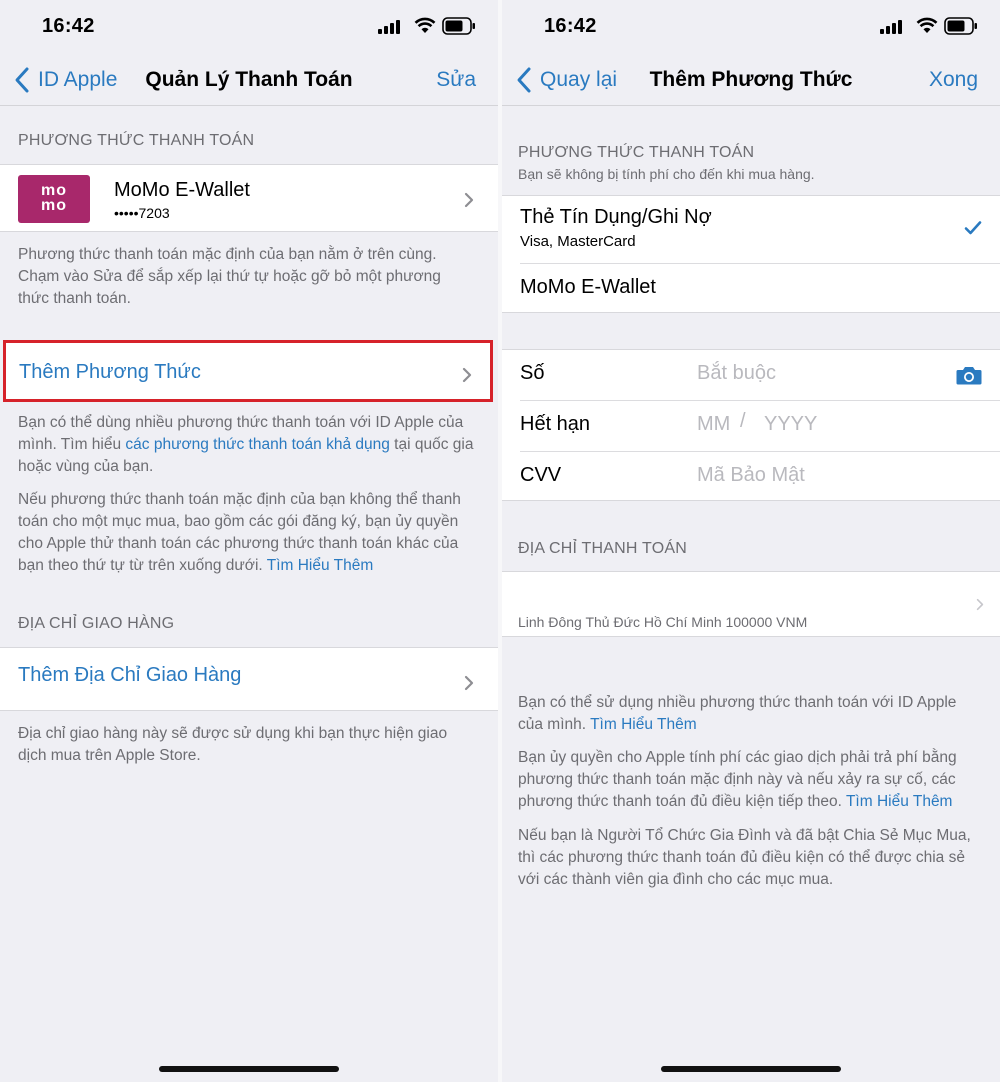 This screenshot has width=1000, height=1082. Describe the element at coordinates (456, 80) in the screenshot. I see `edit-button: Sửa` at that location.